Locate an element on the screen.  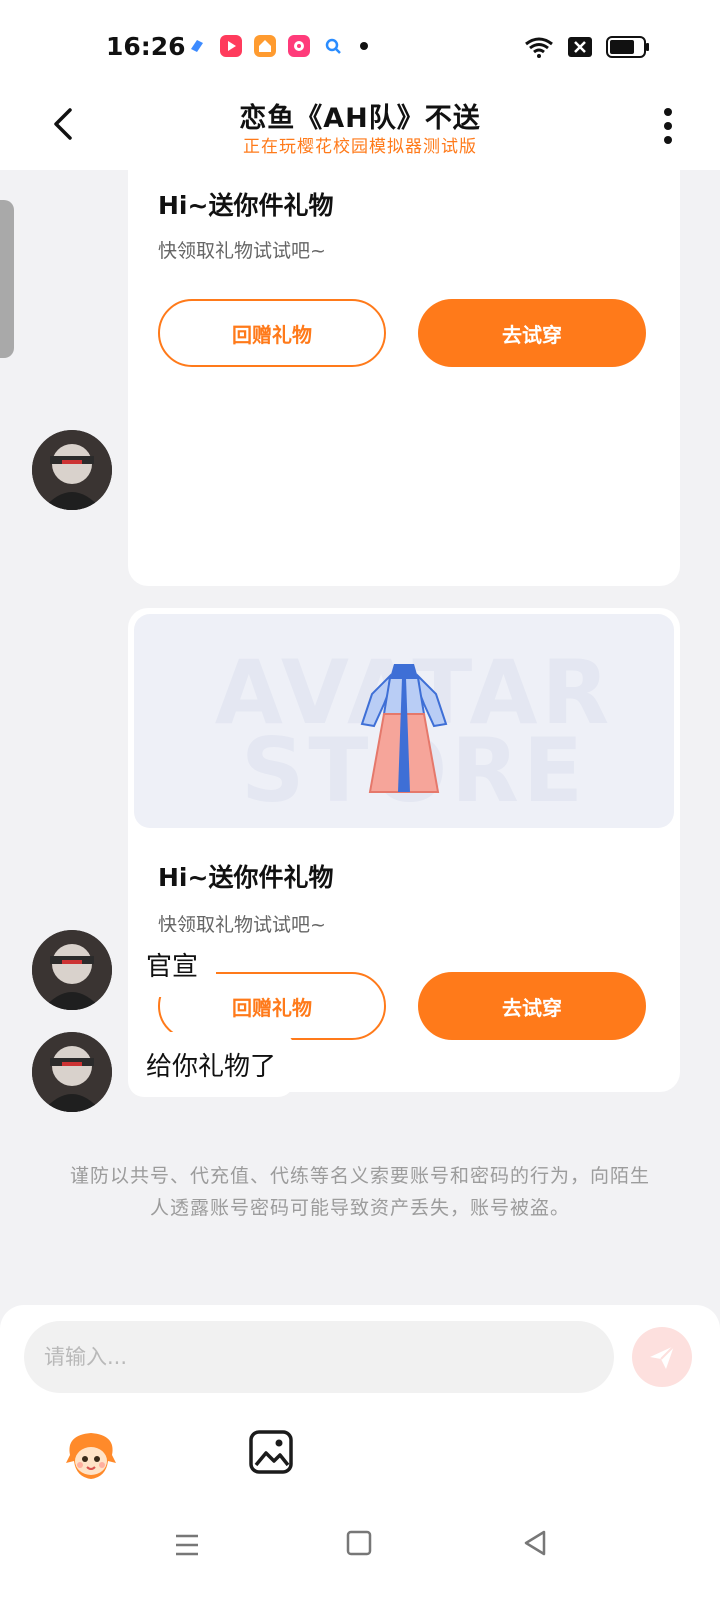
sim-disabled-icon is located at coordinates (580, 47).